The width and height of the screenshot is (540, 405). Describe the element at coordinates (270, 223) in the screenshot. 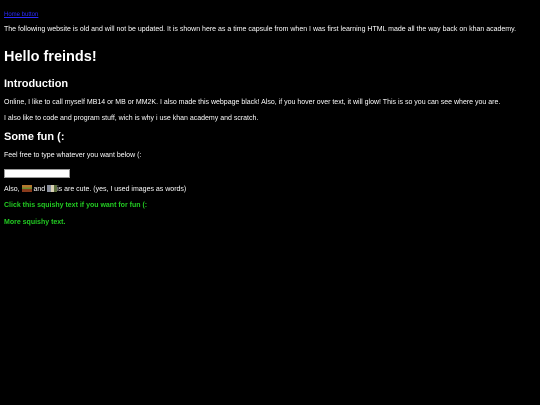

I see `squishy-text-2: More squishy text.` at that location.